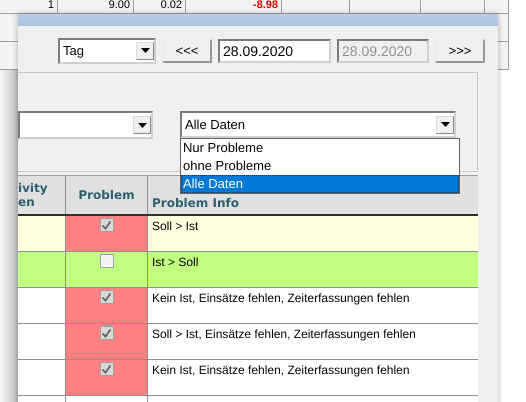 The height and width of the screenshot is (402, 526). Describe the element at coordinates (42, 195) in the screenshot. I see `column-header: ivity en` at that location.